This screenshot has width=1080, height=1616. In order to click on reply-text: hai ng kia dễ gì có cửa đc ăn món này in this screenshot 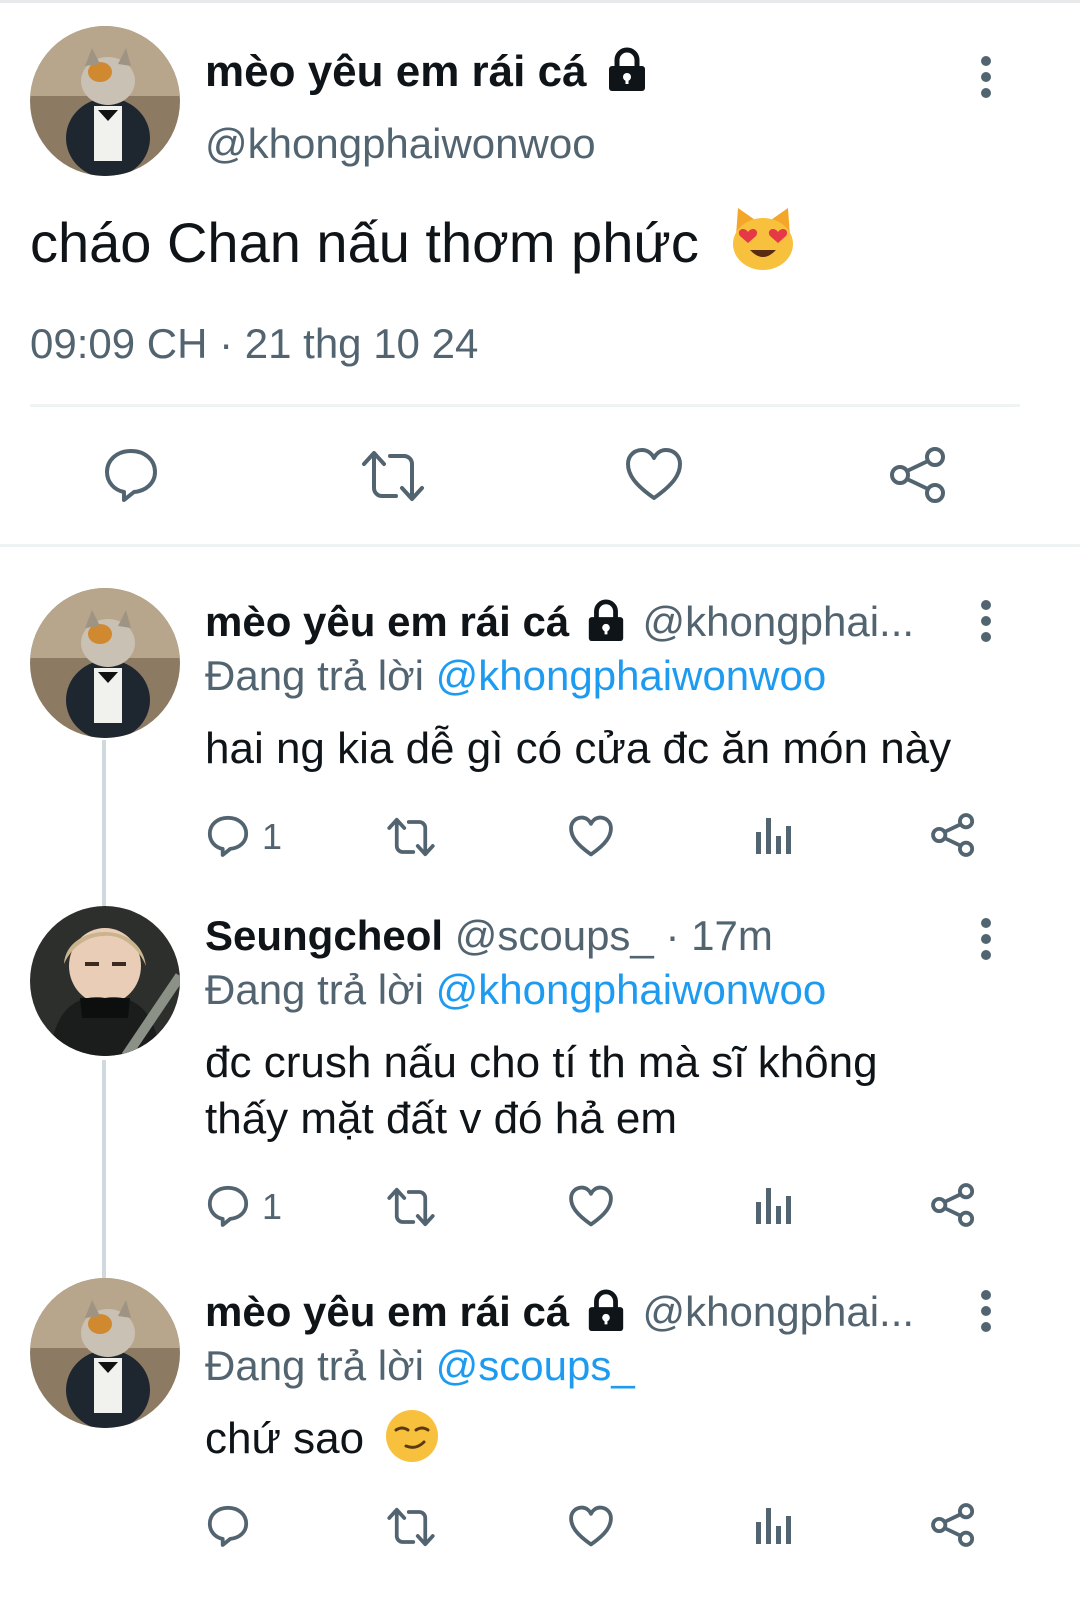, I will do `click(578, 748)`.